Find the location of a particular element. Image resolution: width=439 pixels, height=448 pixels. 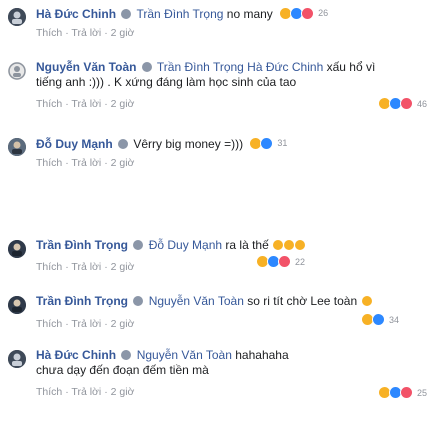

comment-tag: Trần Đình Trọng Hà Đức Chinh is located at coordinates (240, 67).